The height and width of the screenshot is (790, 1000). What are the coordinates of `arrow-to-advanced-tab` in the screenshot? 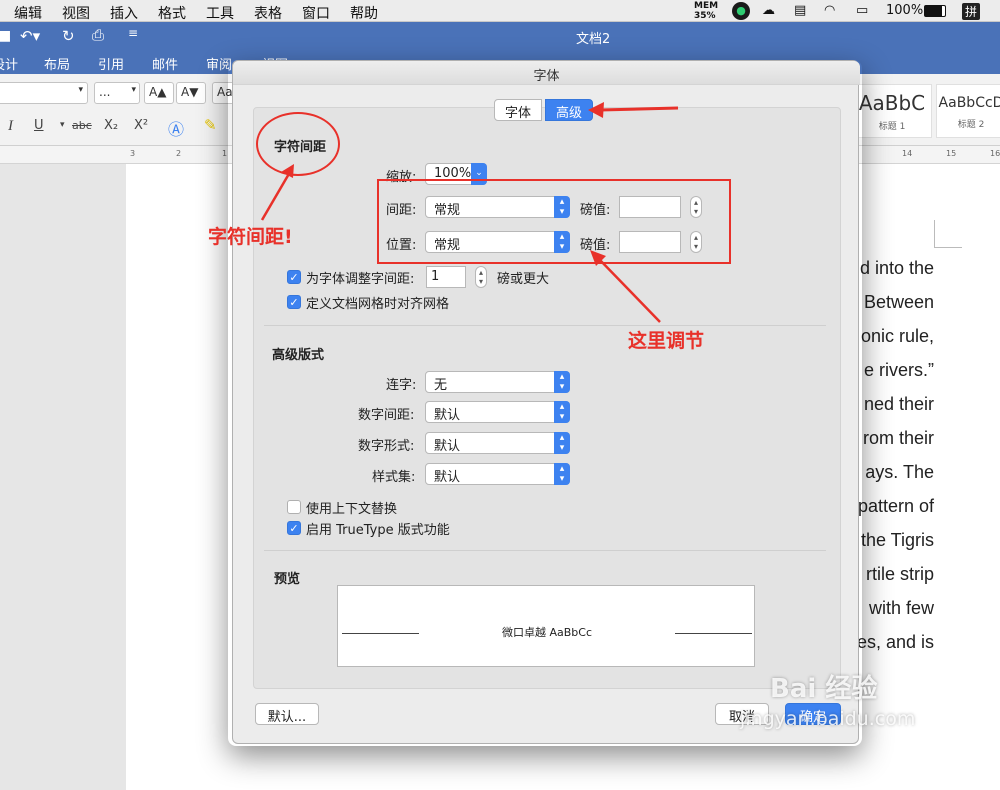 It's located at (639, 109).